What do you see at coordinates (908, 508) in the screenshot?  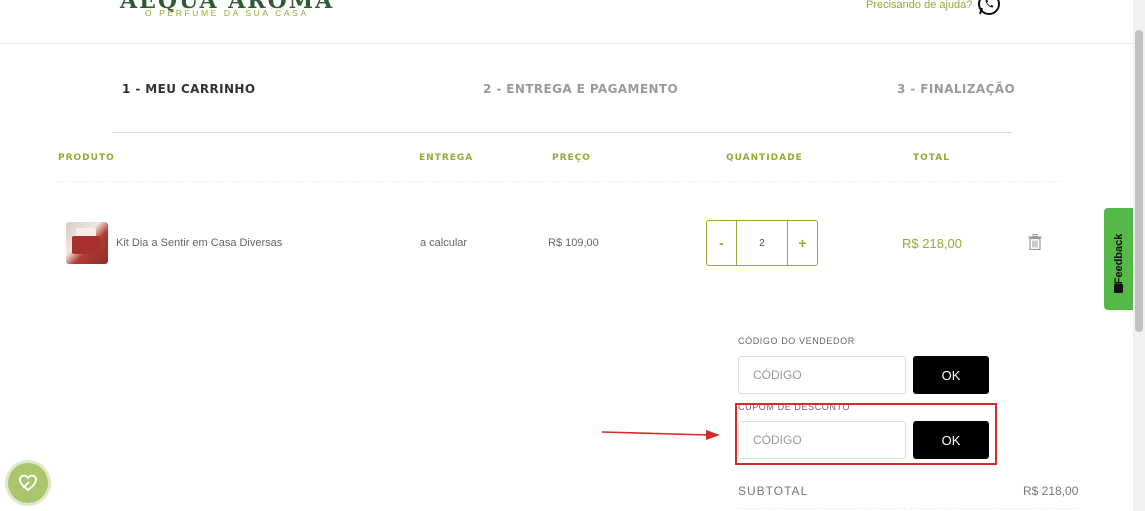 I see `subtotal-divider` at bounding box center [908, 508].